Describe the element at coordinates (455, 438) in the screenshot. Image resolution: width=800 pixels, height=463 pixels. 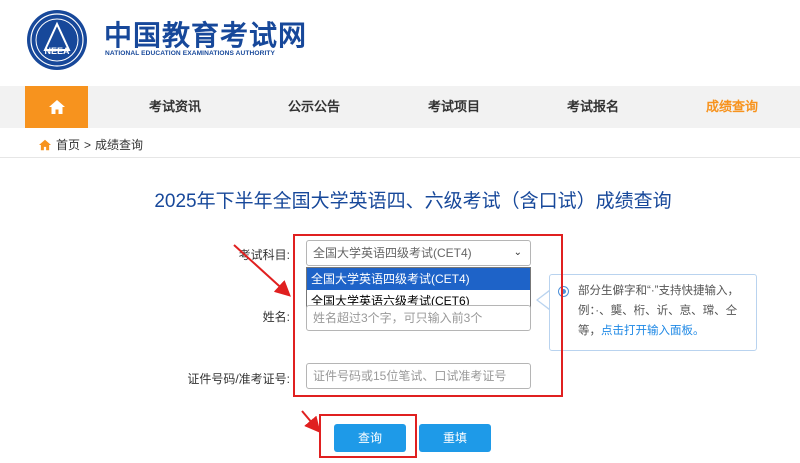
I see `reset-button: 重填` at that location.